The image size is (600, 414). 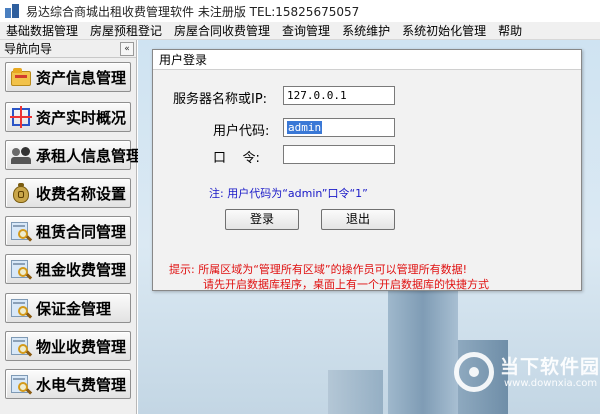 I want to click on watermark-logo-icon, so click(x=474, y=372).